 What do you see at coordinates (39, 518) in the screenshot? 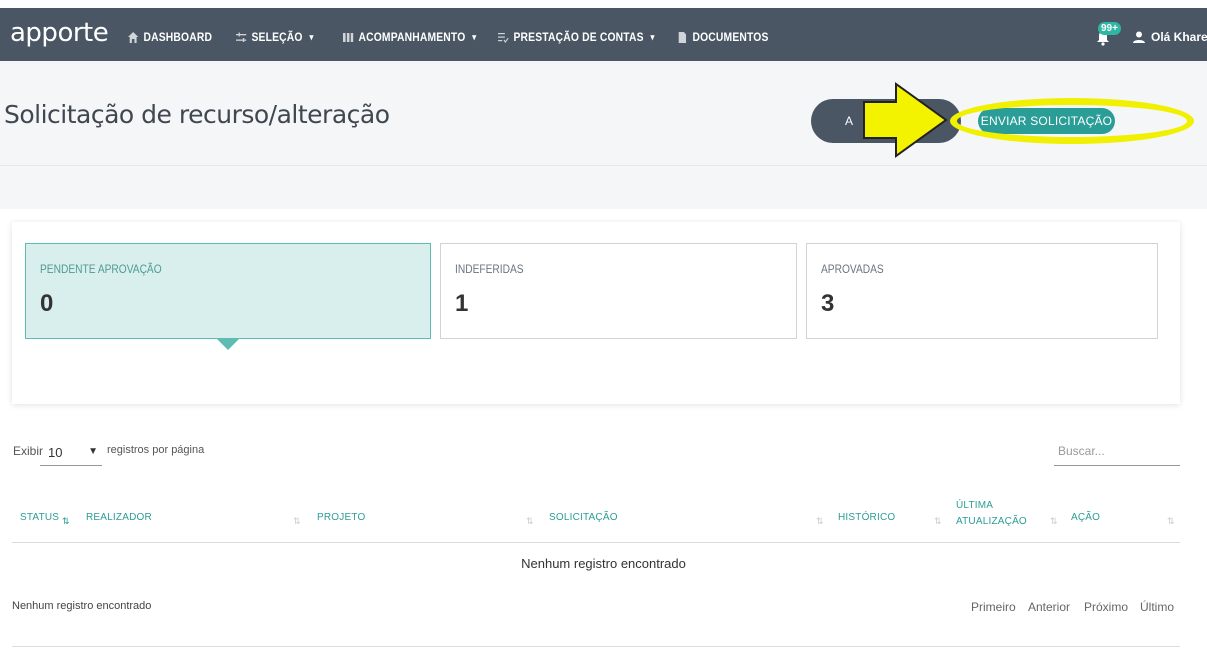
I see `col-status: STATUS` at bounding box center [39, 518].